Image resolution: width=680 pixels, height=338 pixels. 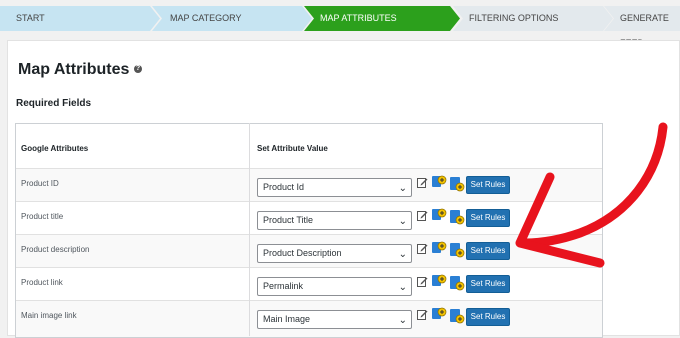 What do you see at coordinates (42, 282) in the screenshot?
I see `attribute-label: Product link` at bounding box center [42, 282].